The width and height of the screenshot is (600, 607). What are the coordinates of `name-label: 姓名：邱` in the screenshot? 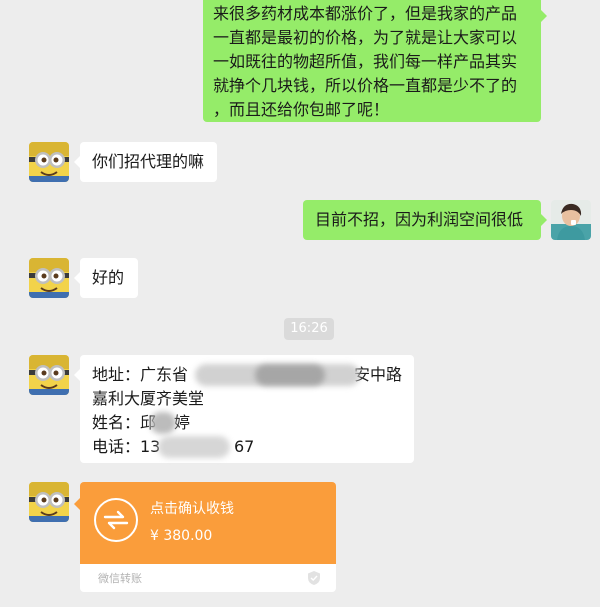 It's located at (124, 422).